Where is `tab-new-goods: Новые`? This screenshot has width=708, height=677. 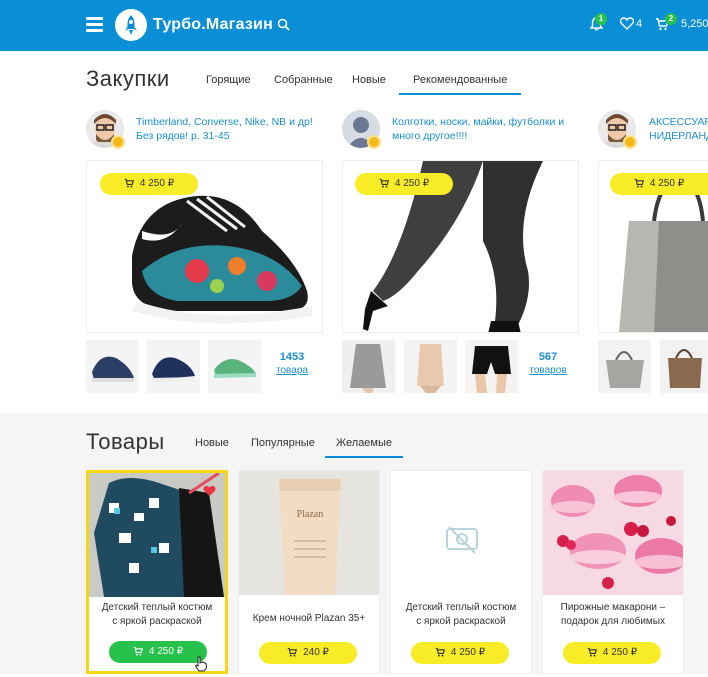 tab-new-goods: Новые is located at coordinates (212, 443).